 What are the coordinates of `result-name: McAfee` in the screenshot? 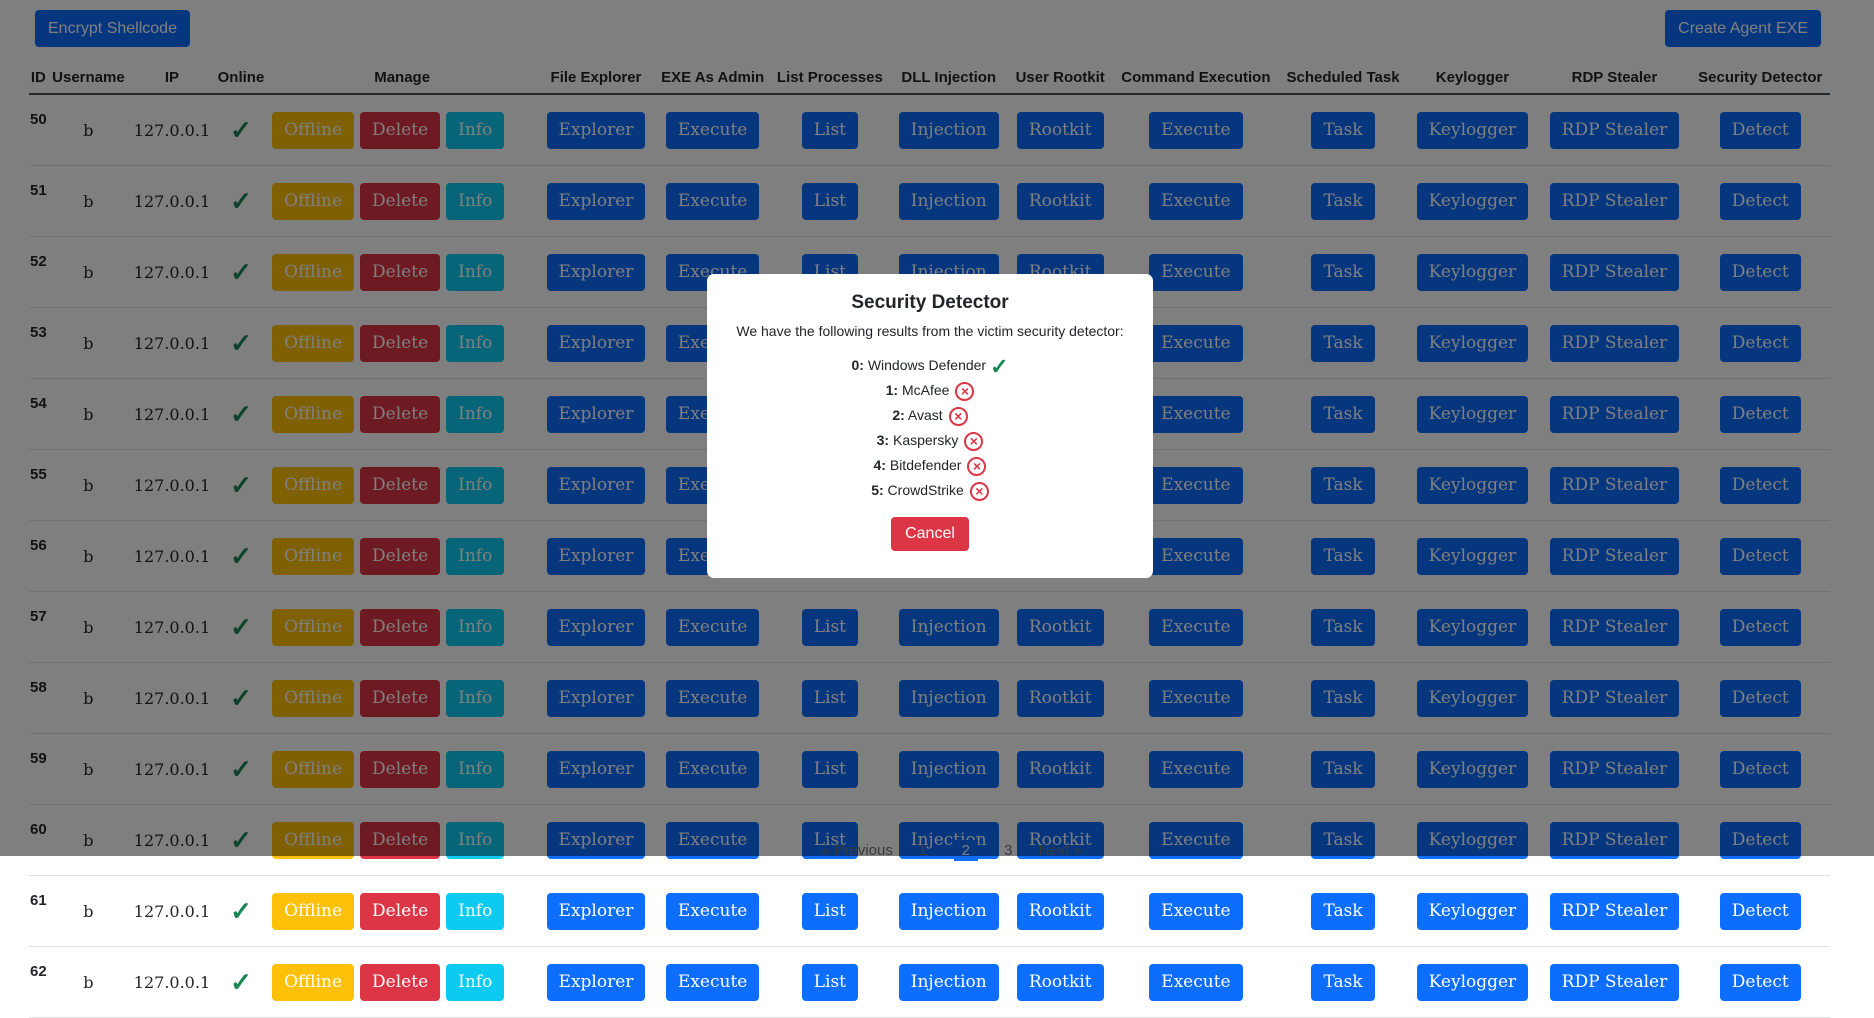 It's located at (925, 390).